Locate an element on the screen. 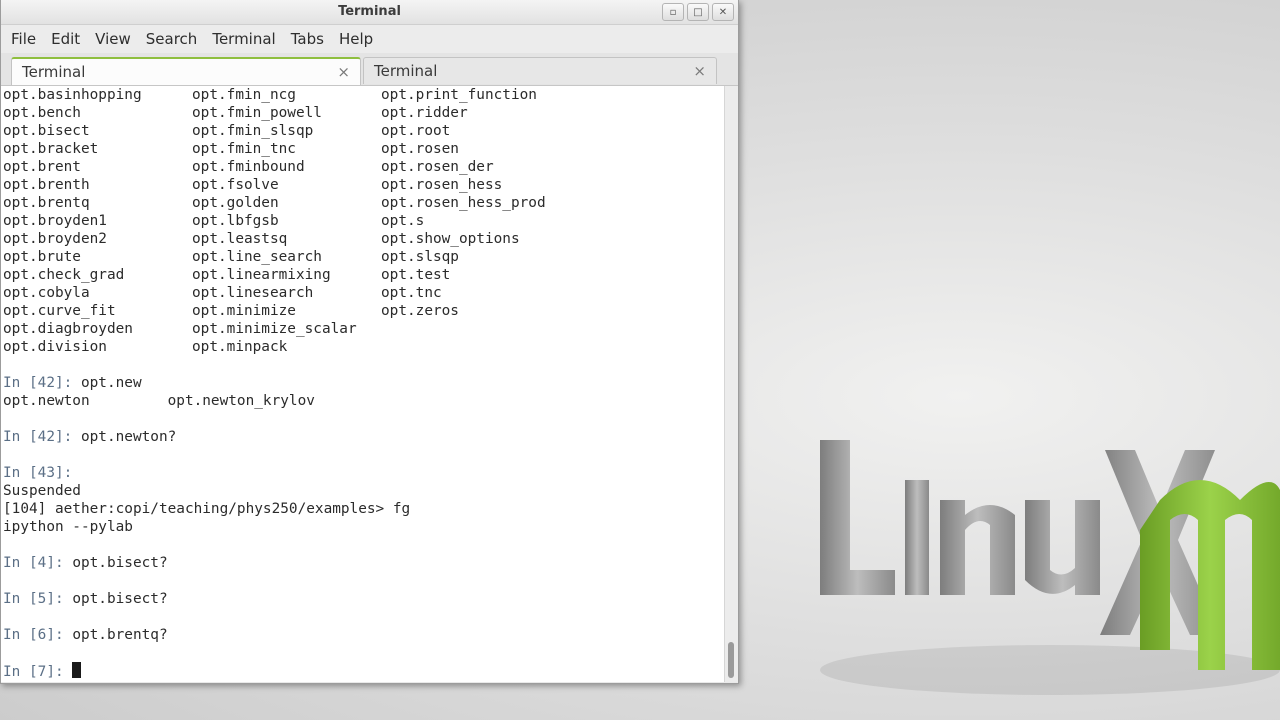 This screenshot has height=720, width=1280. completion-item: opt.broyden1 is located at coordinates (55, 221).